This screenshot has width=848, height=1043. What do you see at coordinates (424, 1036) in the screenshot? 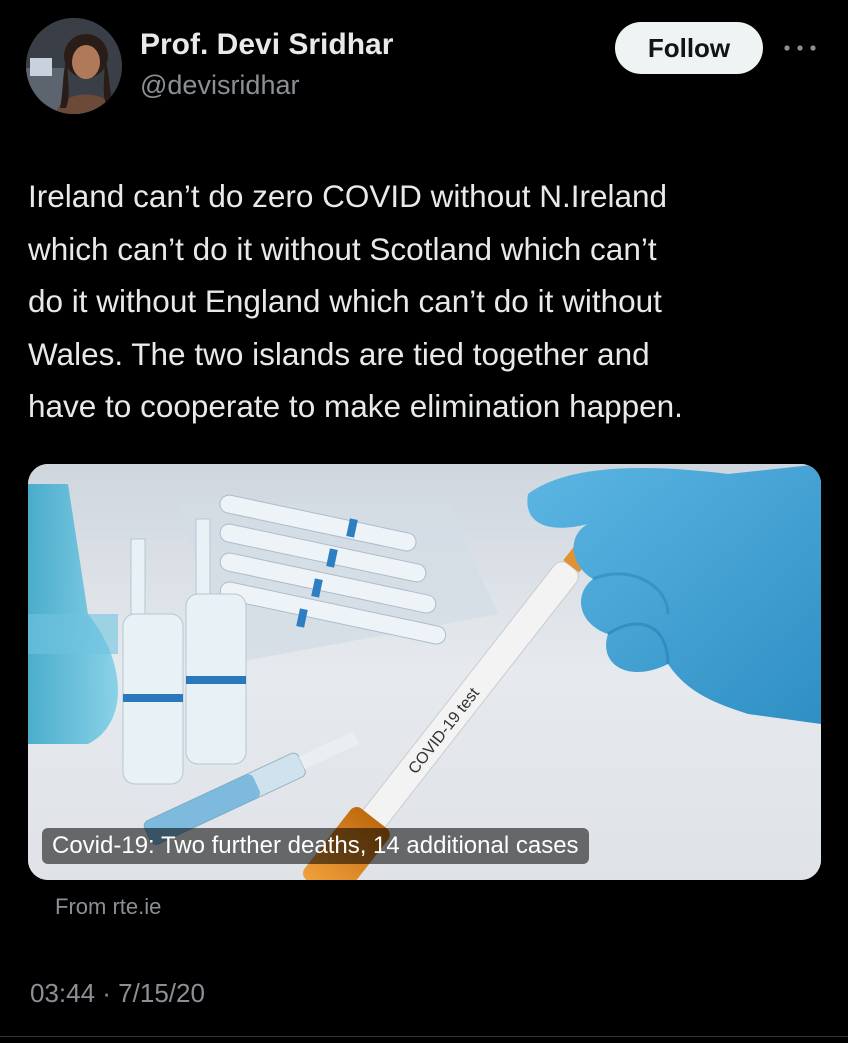
I see `divider` at bounding box center [424, 1036].